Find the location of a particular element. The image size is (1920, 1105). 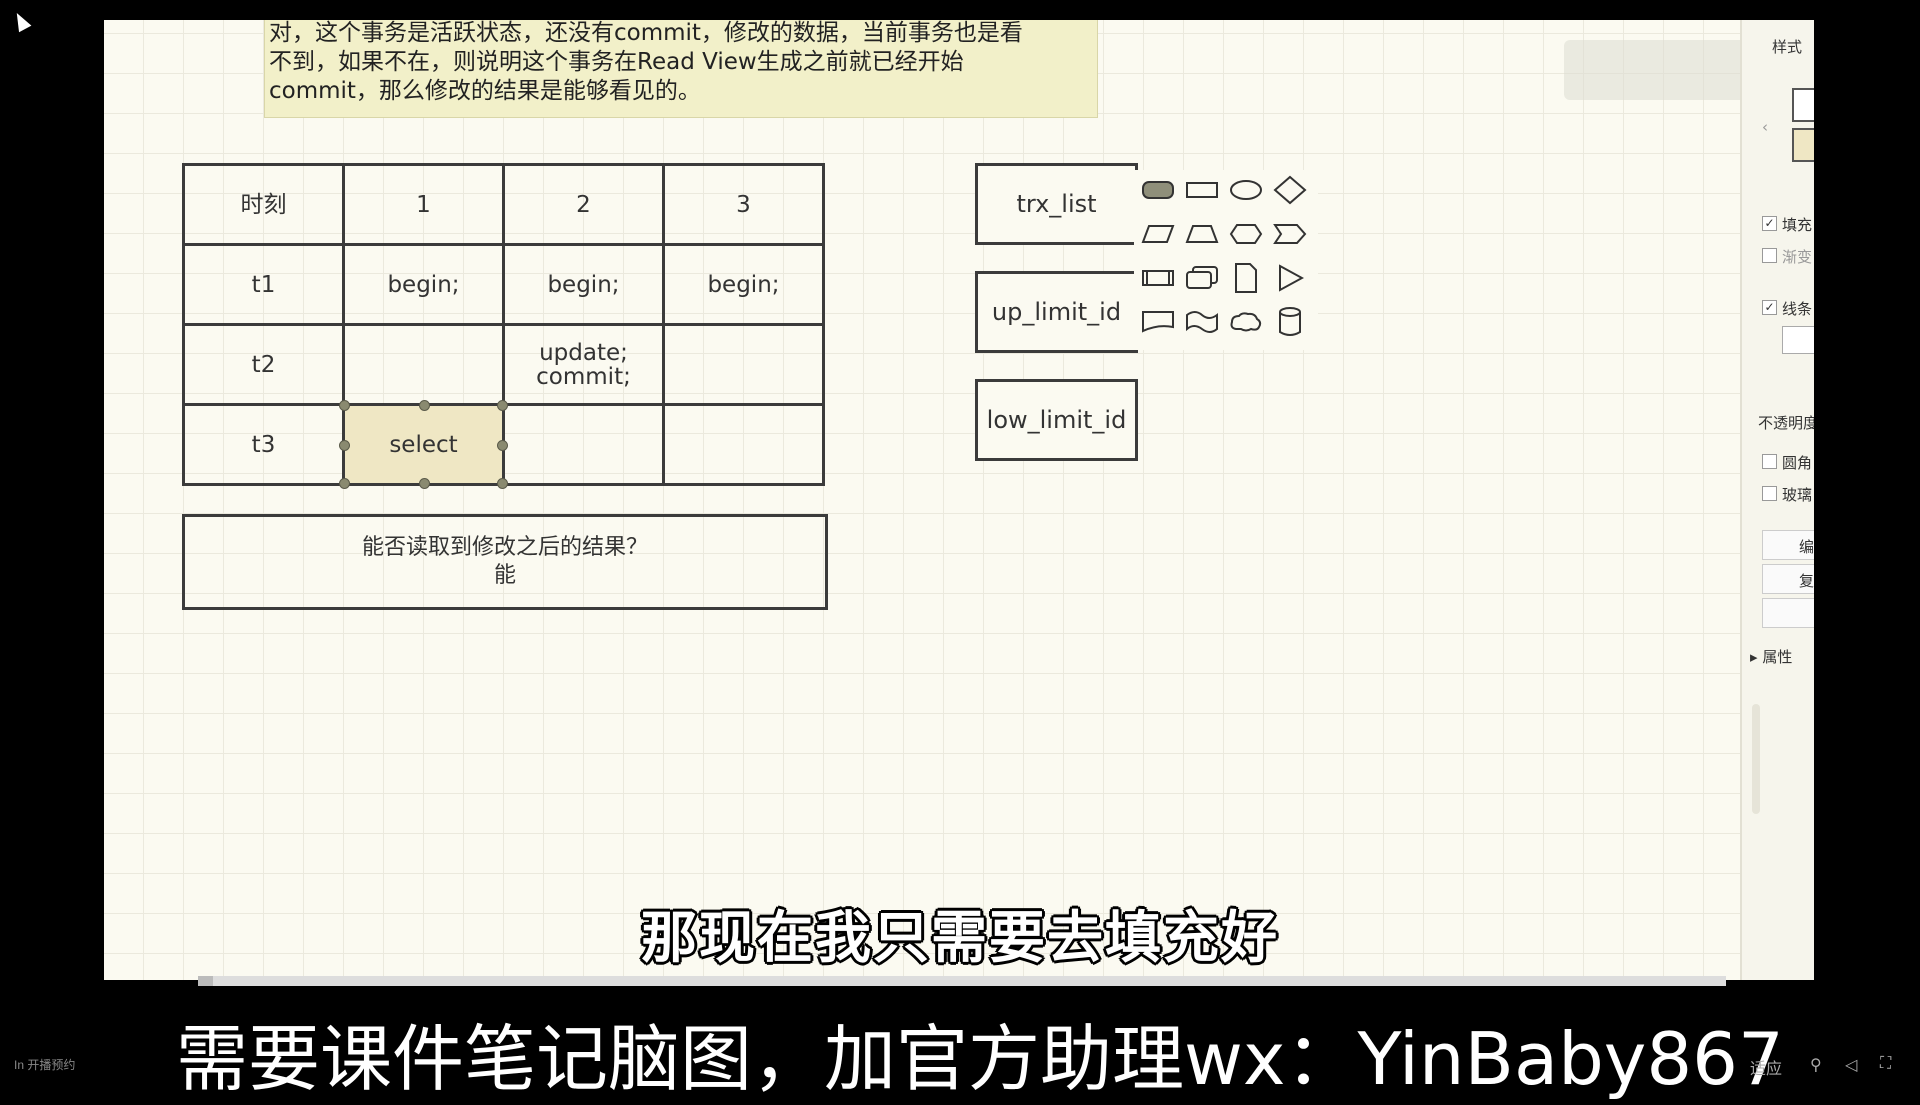

table-cell: update; commit; is located at coordinates (583, 364).